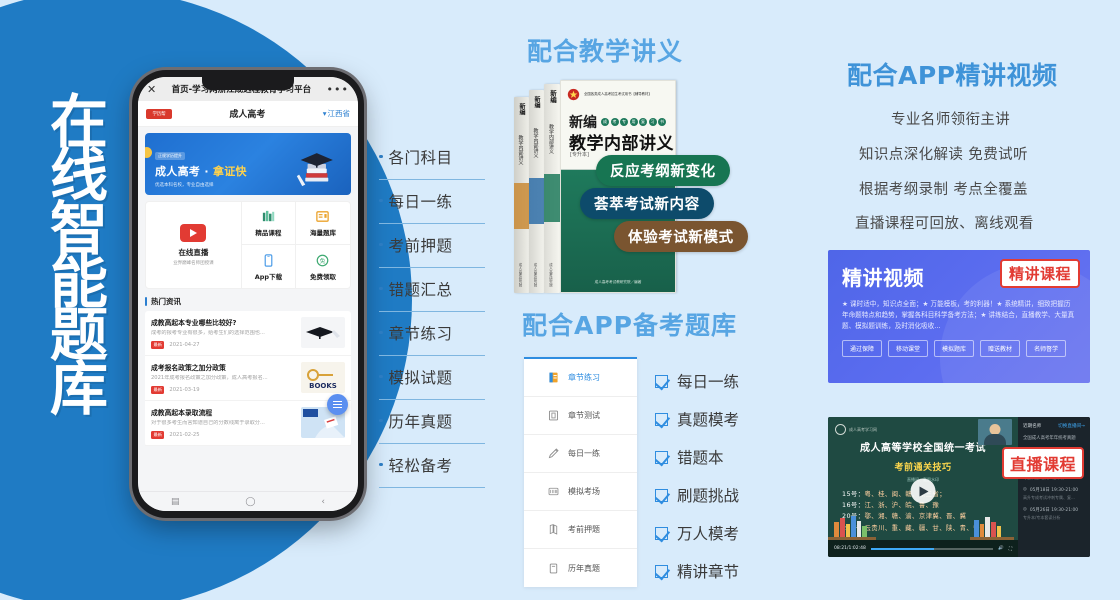 Image resolution: width=1120 pixels, height=600 pixels. What do you see at coordinates (580, 492) in the screenshot?
I see `menu-item-mock-exam: 模拟考场` at bounding box center [580, 492].